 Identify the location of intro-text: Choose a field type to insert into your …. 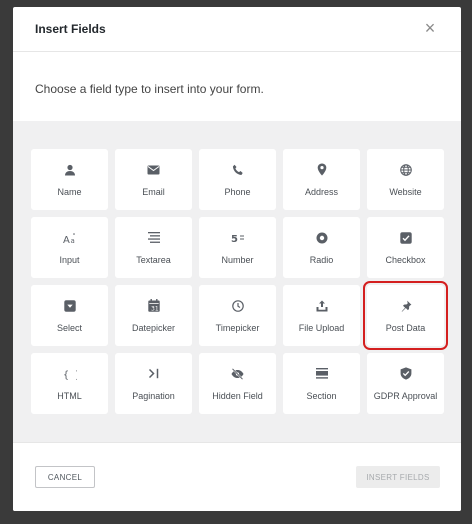
(149, 89).